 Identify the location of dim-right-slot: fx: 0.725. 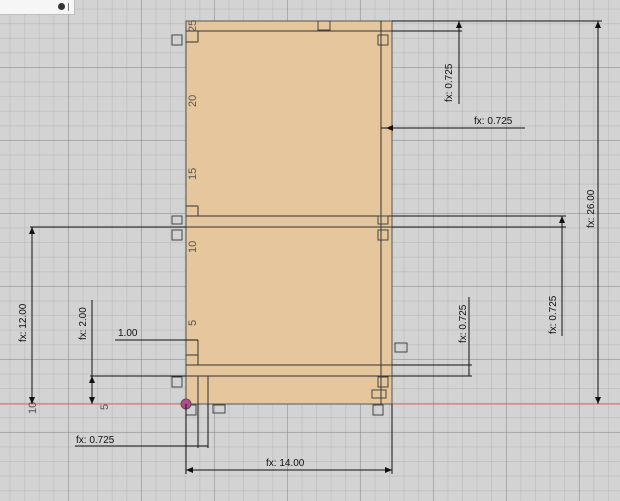
(493, 121).